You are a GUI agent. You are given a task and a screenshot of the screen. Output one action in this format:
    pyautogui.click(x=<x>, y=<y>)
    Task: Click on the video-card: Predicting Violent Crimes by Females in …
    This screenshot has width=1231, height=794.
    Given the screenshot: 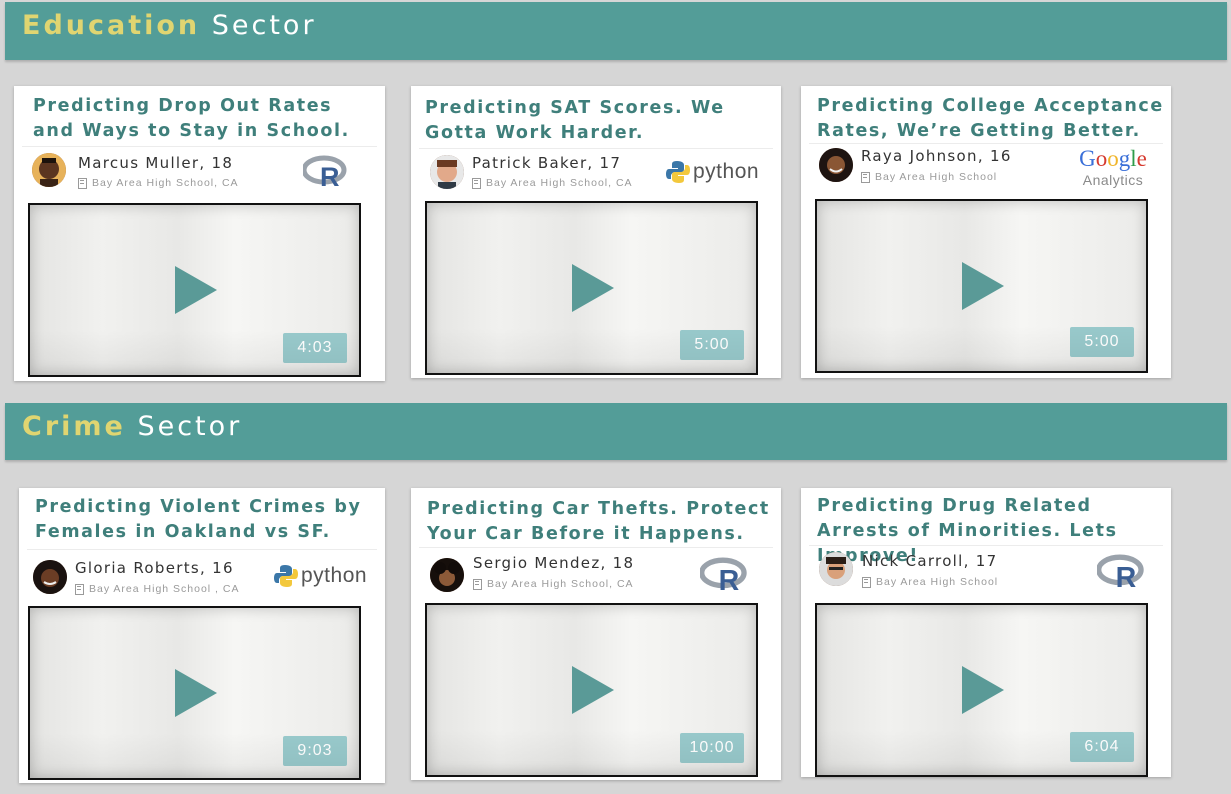 What is the action you would take?
    pyautogui.click(x=202, y=635)
    